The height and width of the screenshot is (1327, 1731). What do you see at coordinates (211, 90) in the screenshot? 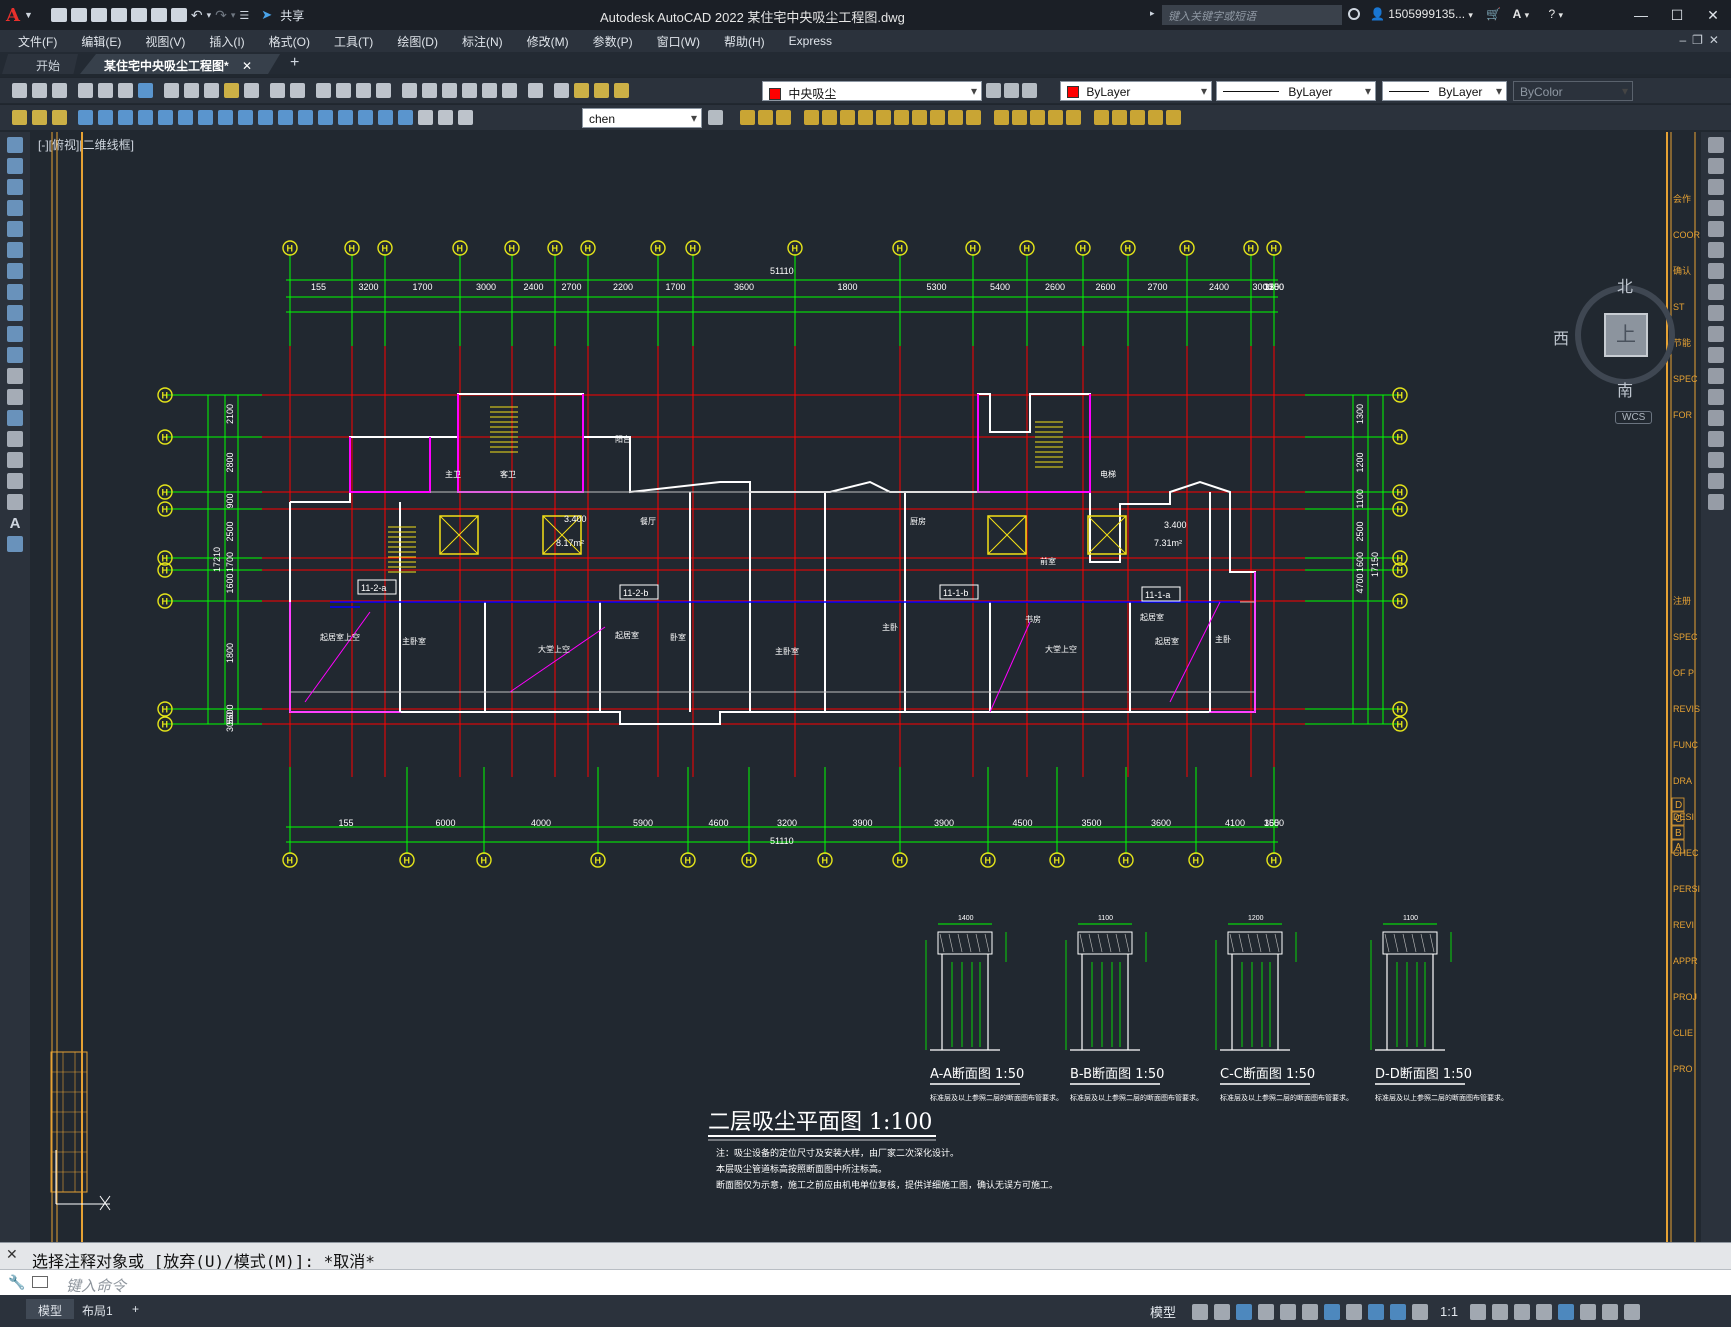
I see `paste-icon` at bounding box center [211, 90].